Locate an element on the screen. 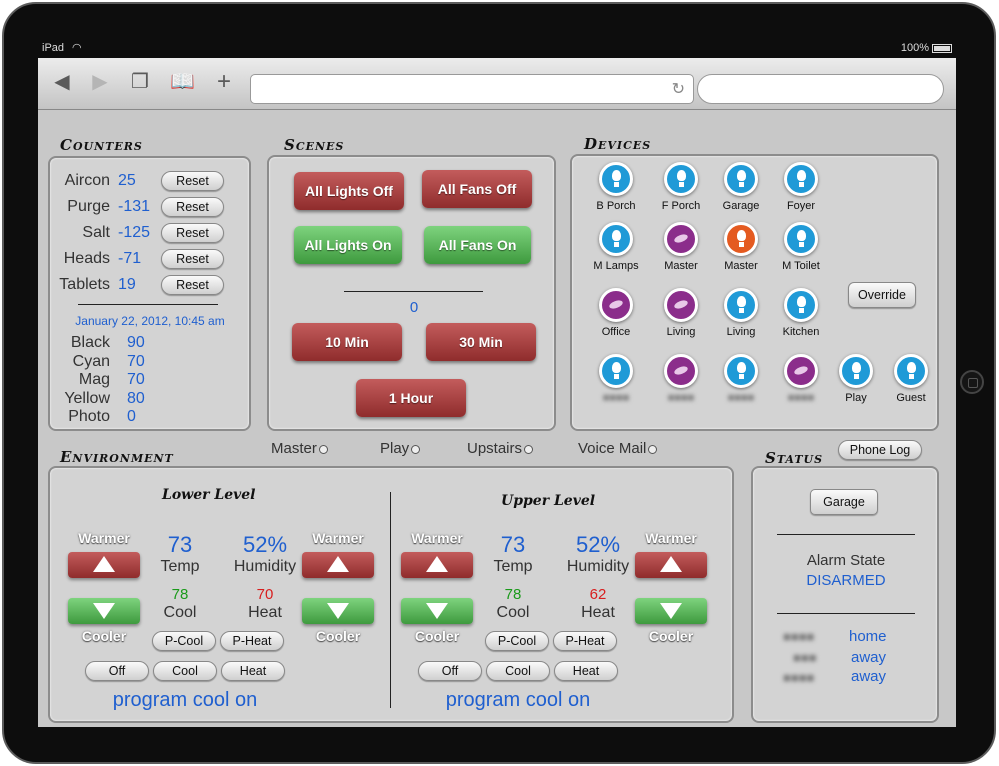  device-label: Guest is located at coordinates (911, 398).